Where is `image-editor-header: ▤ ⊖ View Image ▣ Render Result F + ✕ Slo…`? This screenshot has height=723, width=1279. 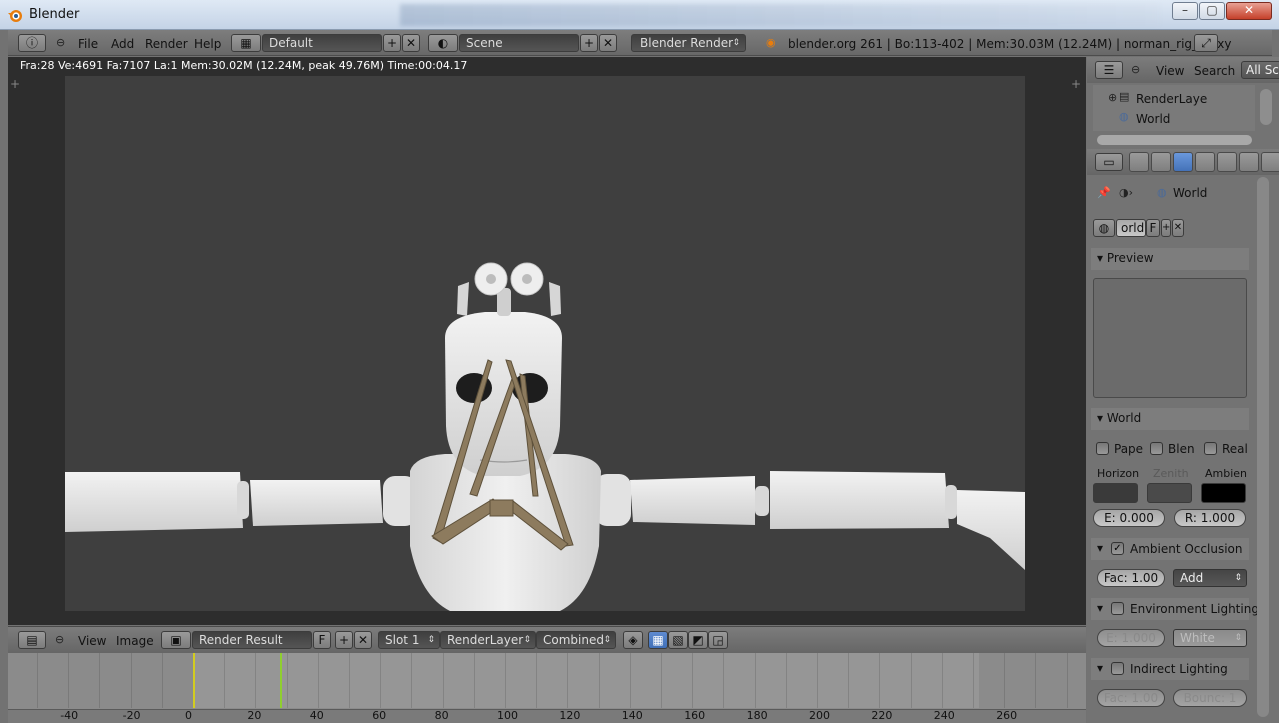
image-editor-header: ▤ ⊖ View Image ▣ Render Result F + ✕ Slo… is located at coordinates (547, 639).